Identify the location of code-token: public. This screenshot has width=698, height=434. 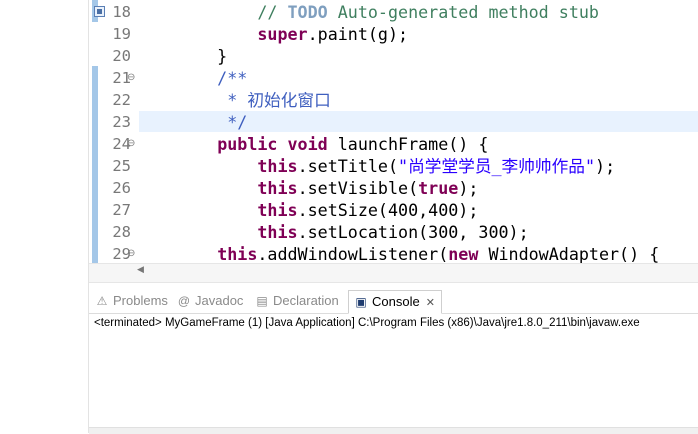
(247, 144).